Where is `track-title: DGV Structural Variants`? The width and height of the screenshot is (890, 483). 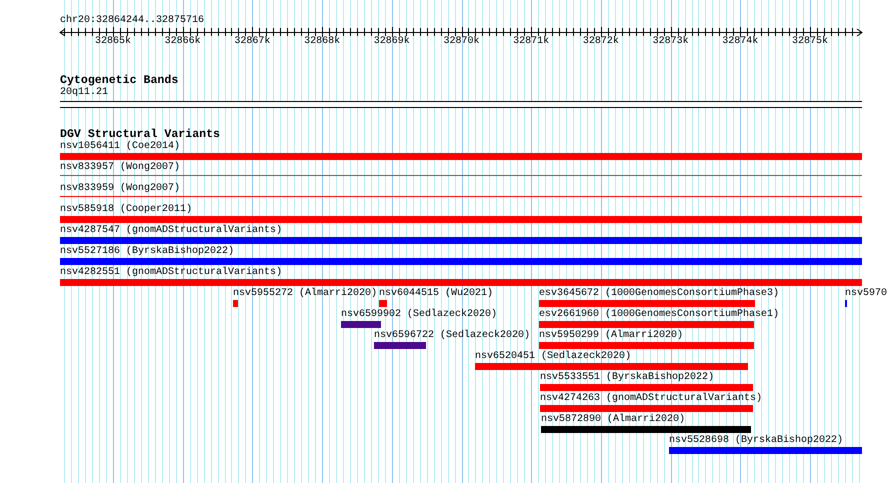 track-title: DGV Structural Variants is located at coordinates (141, 135).